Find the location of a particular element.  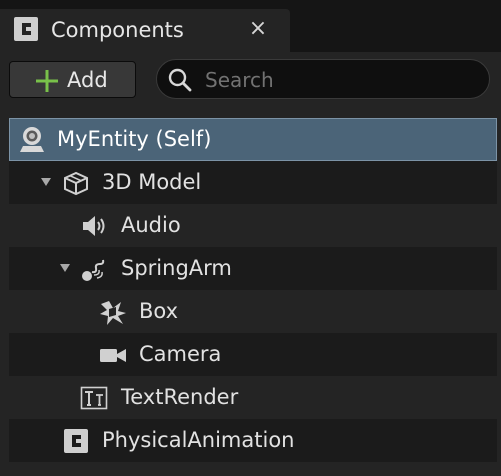

toolbar: Add is located at coordinates (250, 81).